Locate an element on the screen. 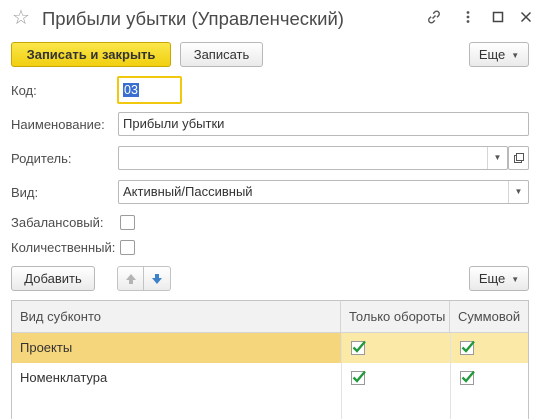  open-window-icon is located at coordinates (518, 158).